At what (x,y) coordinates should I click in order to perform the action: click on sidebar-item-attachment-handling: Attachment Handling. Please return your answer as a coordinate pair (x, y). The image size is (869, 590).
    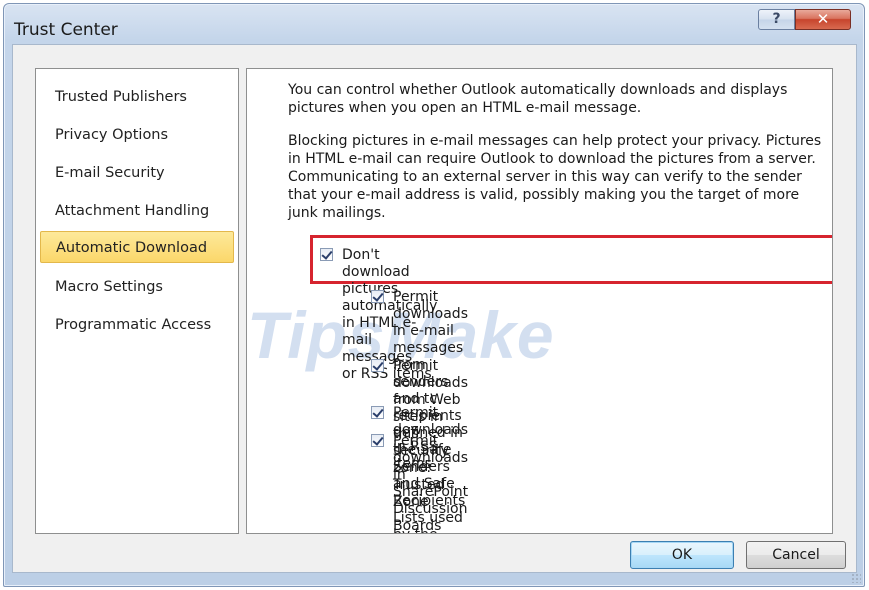
    Looking at the image, I should click on (137, 211).